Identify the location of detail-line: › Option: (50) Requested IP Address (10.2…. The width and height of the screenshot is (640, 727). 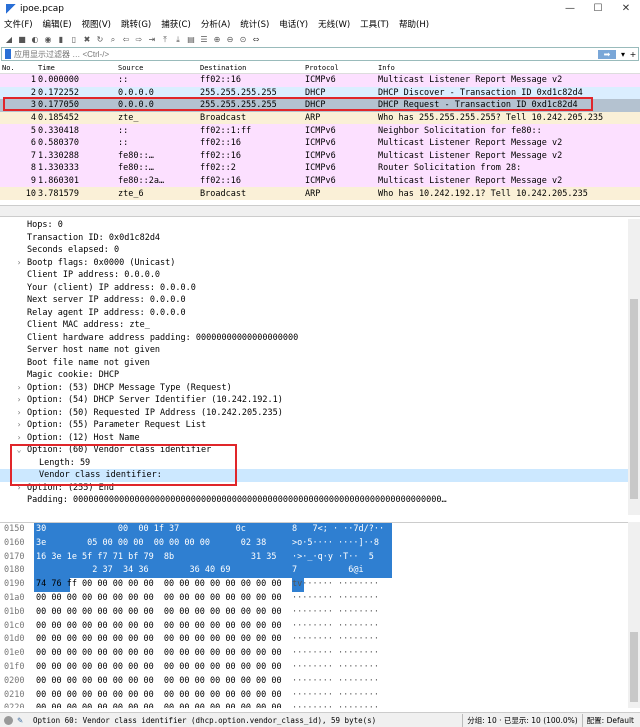
(314, 413).